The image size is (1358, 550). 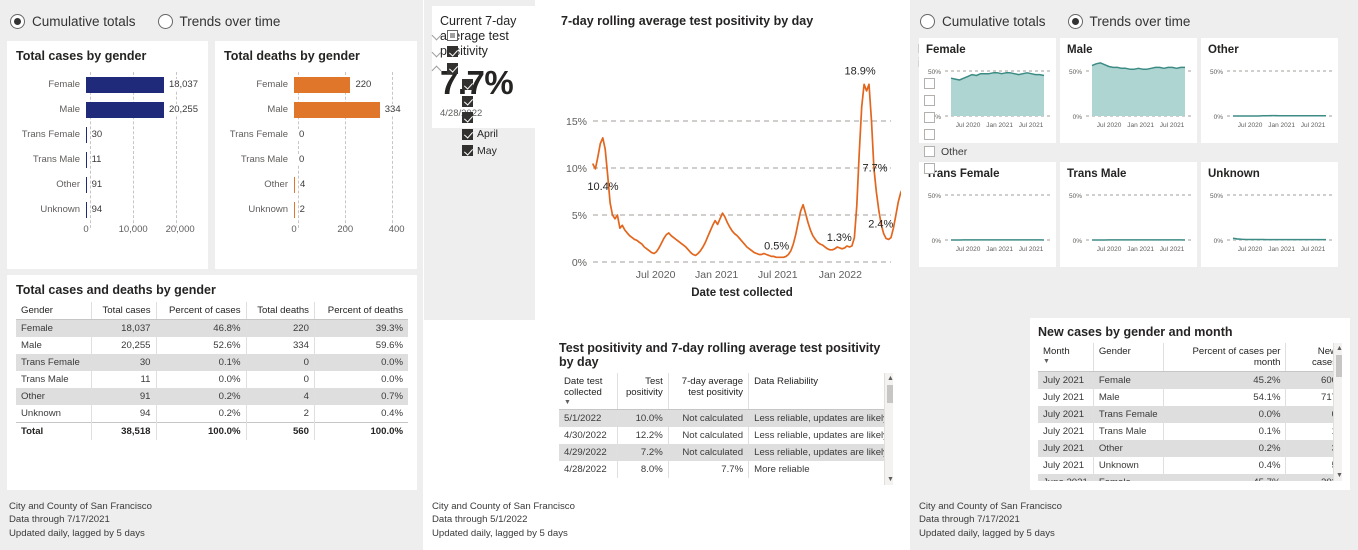 I want to click on column-header: Test positivity, so click(x=643, y=391).